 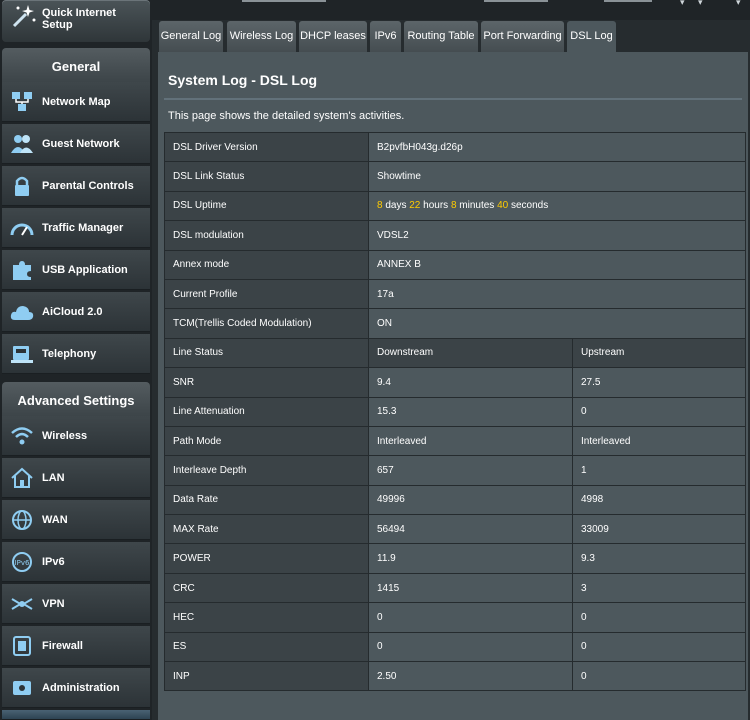 What do you see at coordinates (88, 186) in the screenshot?
I see `sidebar-item-label: Parental Controls` at bounding box center [88, 186].